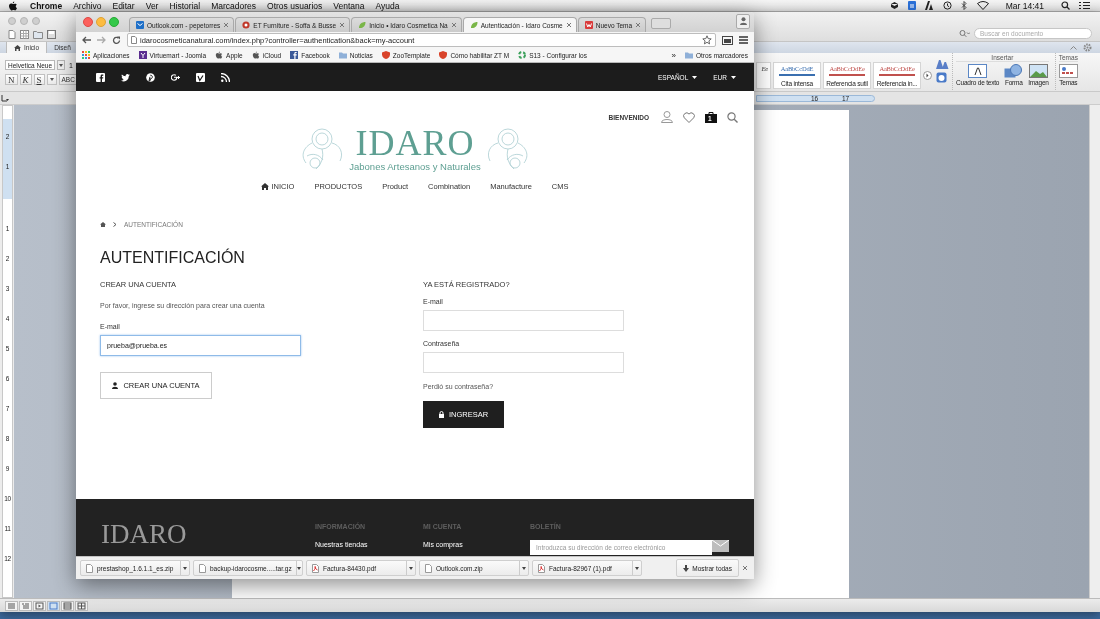  Describe the element at coordinates (1014, 71) in the screenshot. I see `shape-icon` at that location.